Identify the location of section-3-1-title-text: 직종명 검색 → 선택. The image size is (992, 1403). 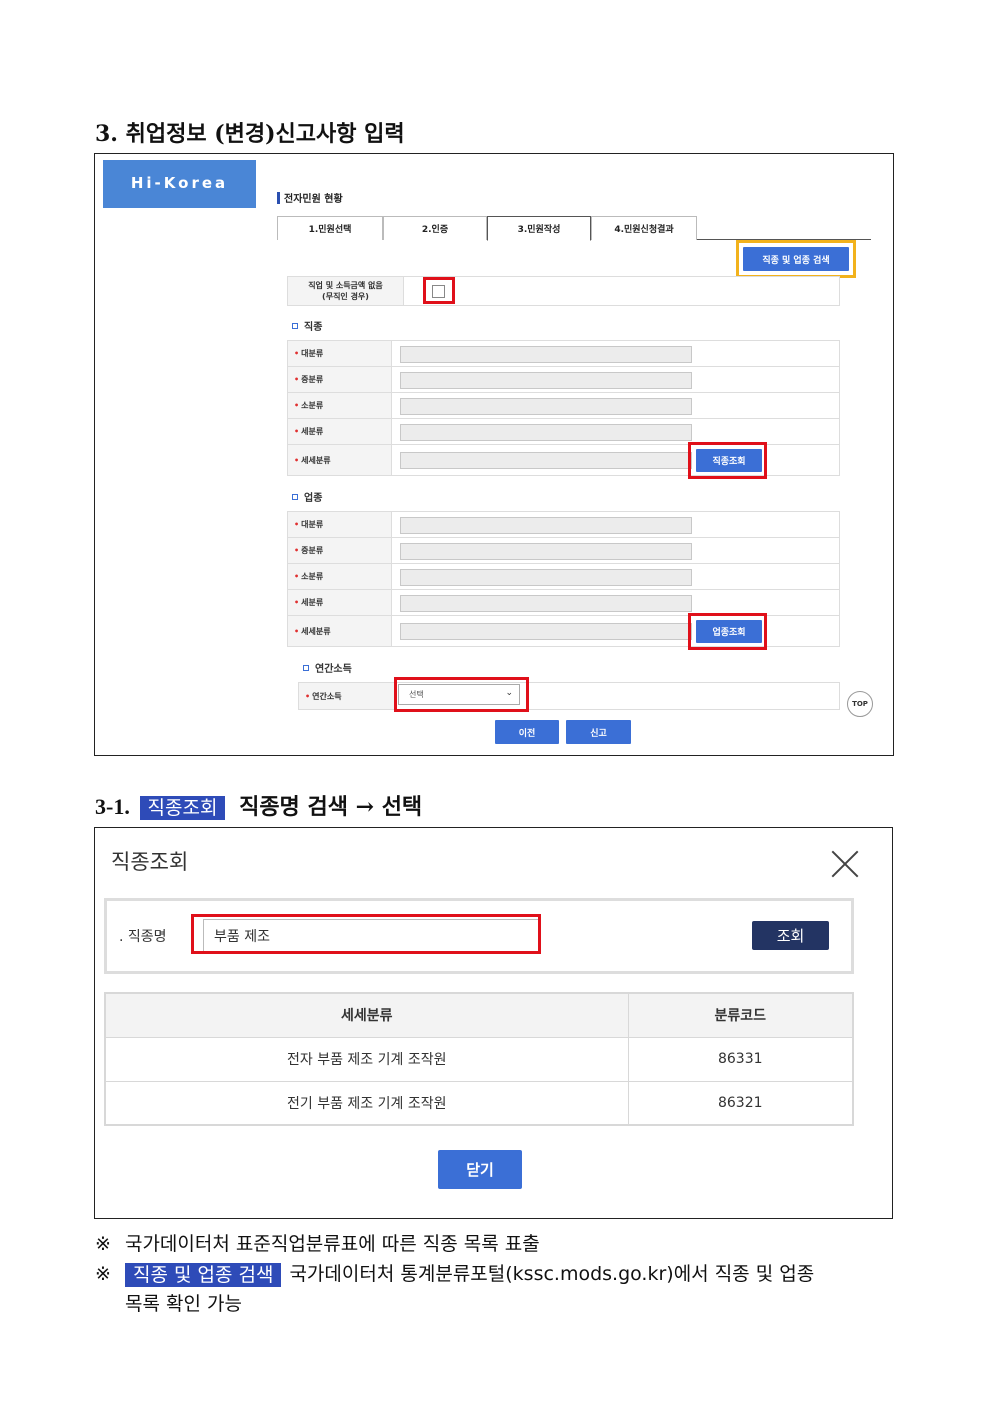
(327, 807).